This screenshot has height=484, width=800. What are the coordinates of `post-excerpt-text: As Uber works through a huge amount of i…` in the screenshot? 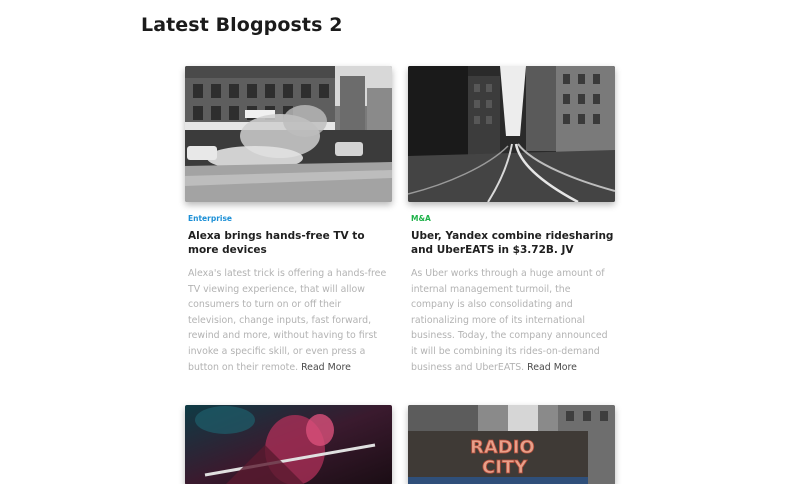 It's located at (509, 320).